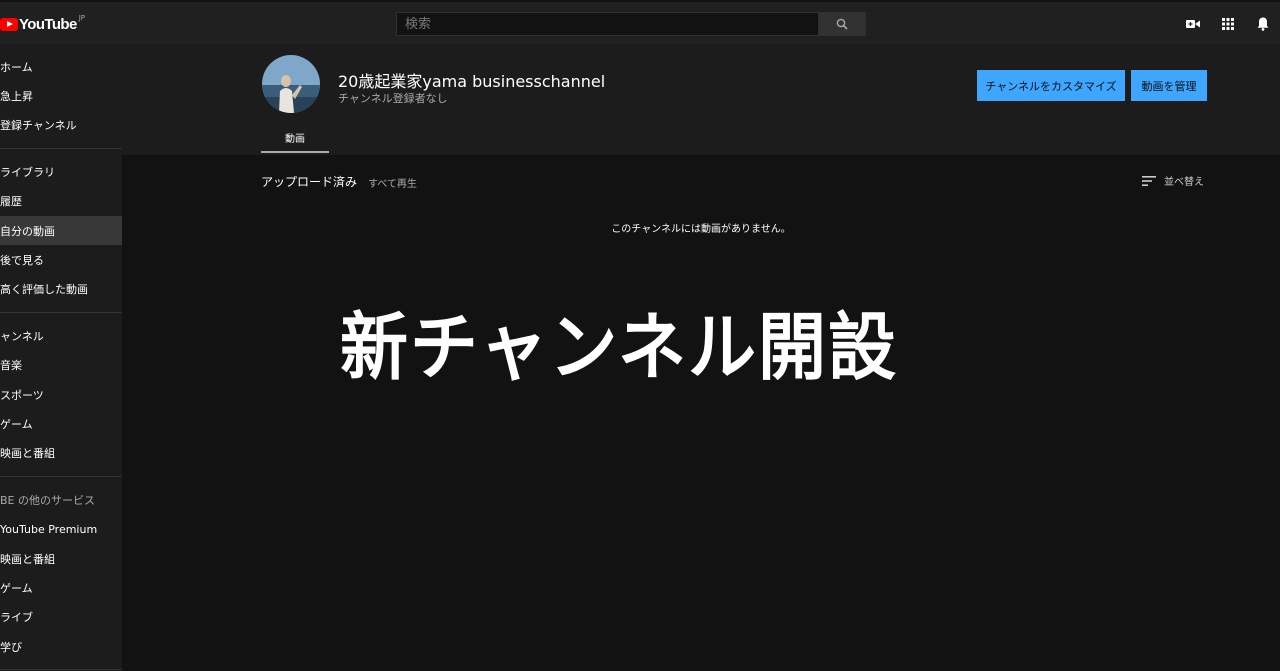 The height and width of the screenshot is (671, 1280). I want to click on top-bar: YouTube JP, so click(640, 22).